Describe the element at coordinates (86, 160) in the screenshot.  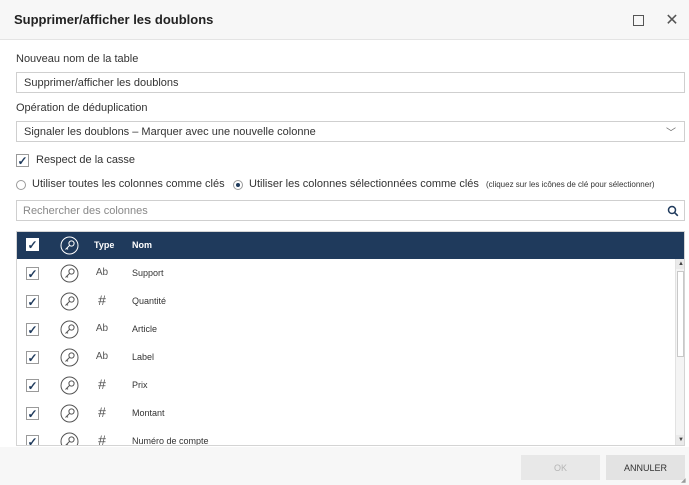
I see `case-sensitive-label: Respect de la casse` at that location.